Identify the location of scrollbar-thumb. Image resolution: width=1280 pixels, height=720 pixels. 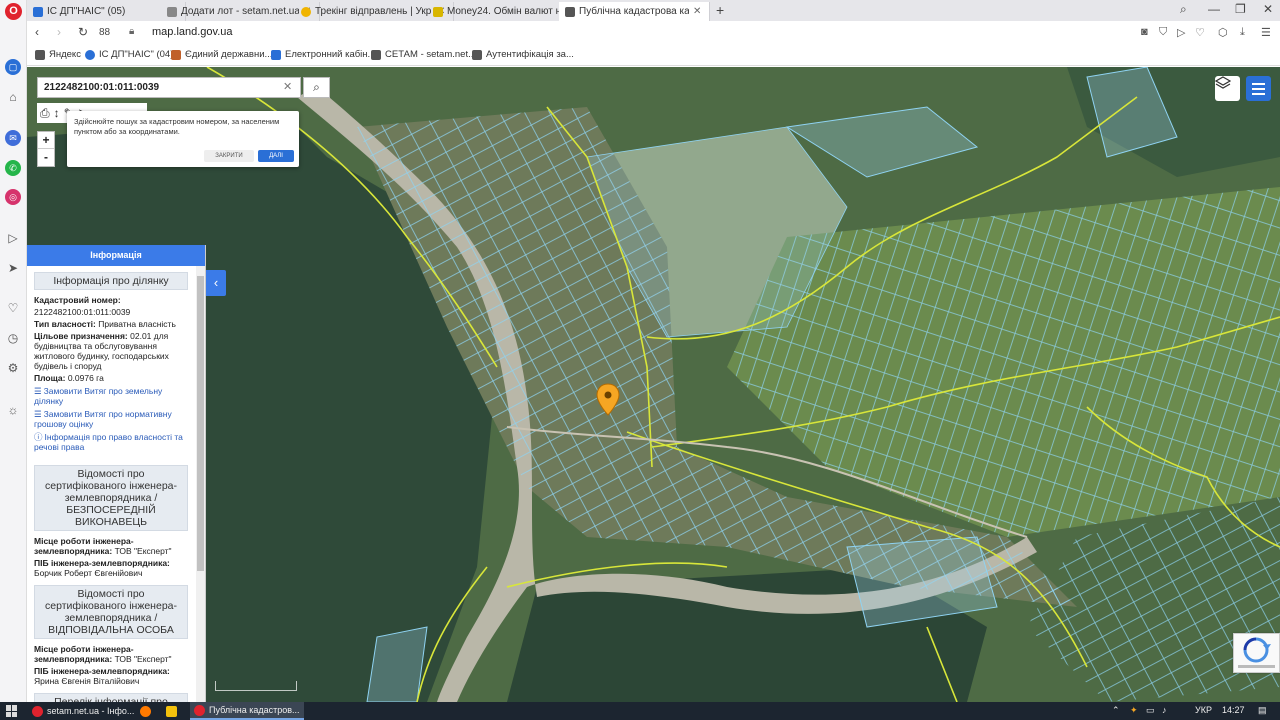
(200, 423).